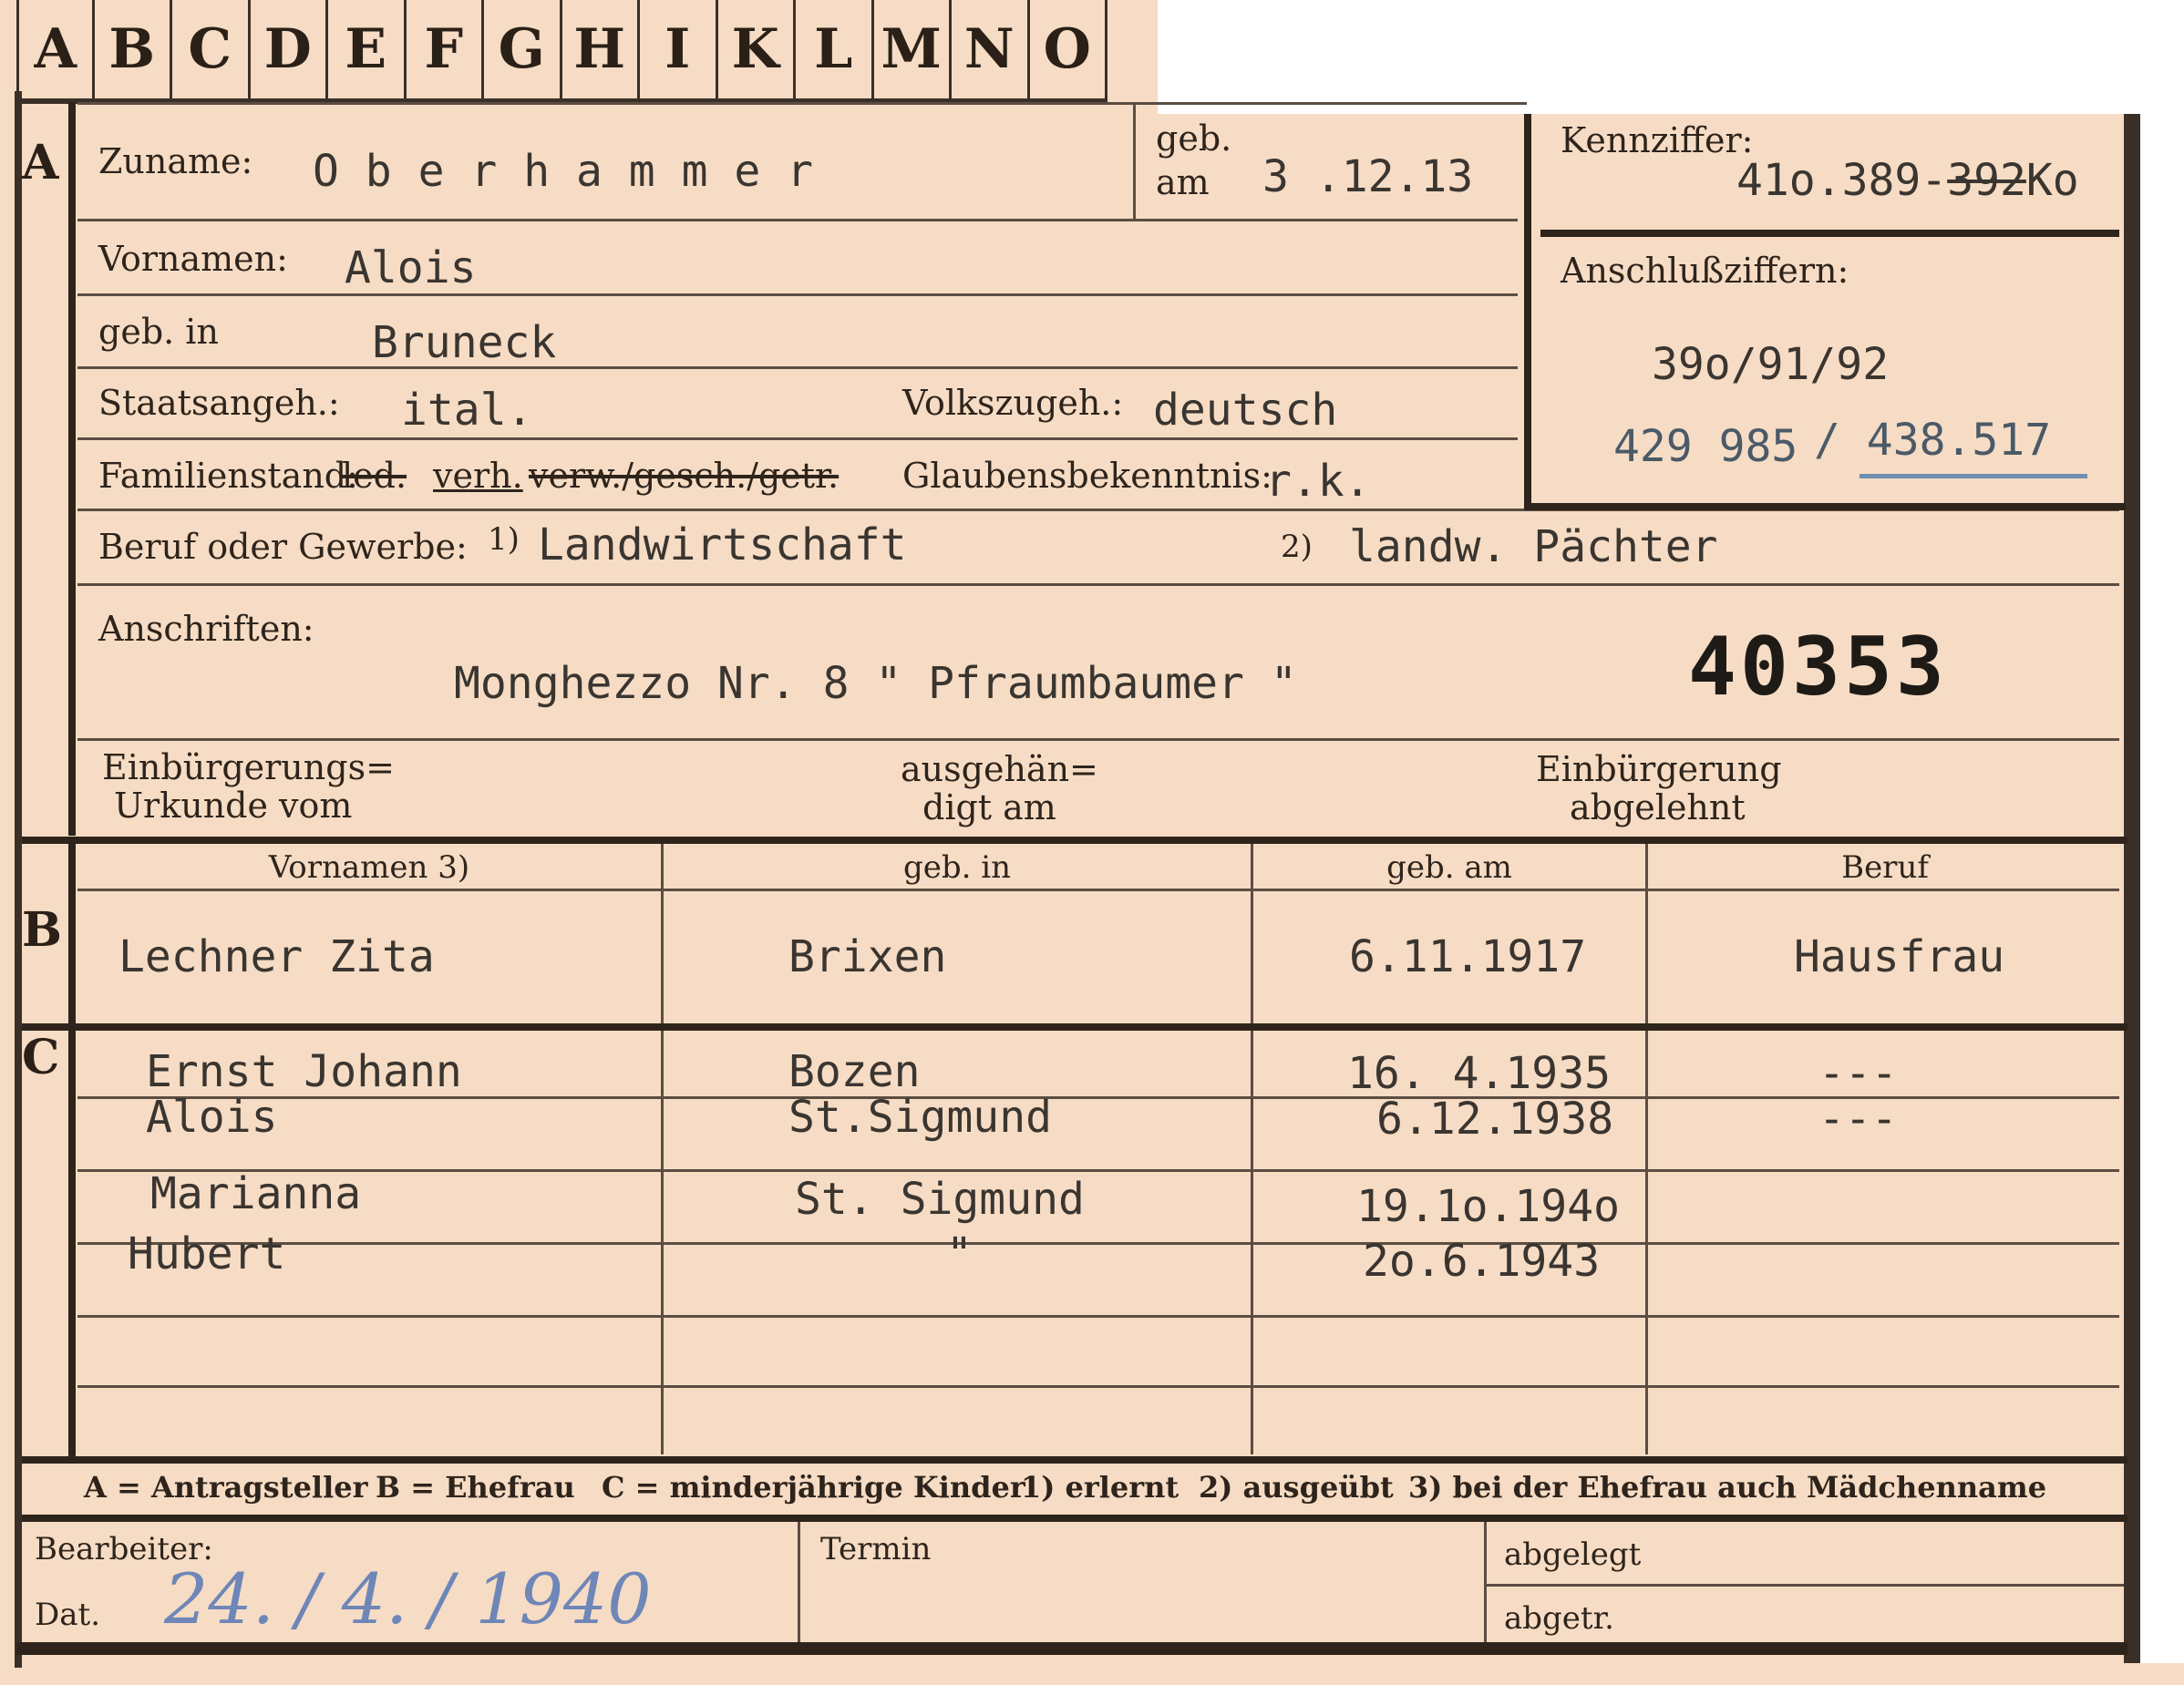 The image size is (2184, 1685). What do you see at coordinates (465, 342) in the screenshot?
I see `birthplace-value: Bruneck` at bounding box center [465, 342].